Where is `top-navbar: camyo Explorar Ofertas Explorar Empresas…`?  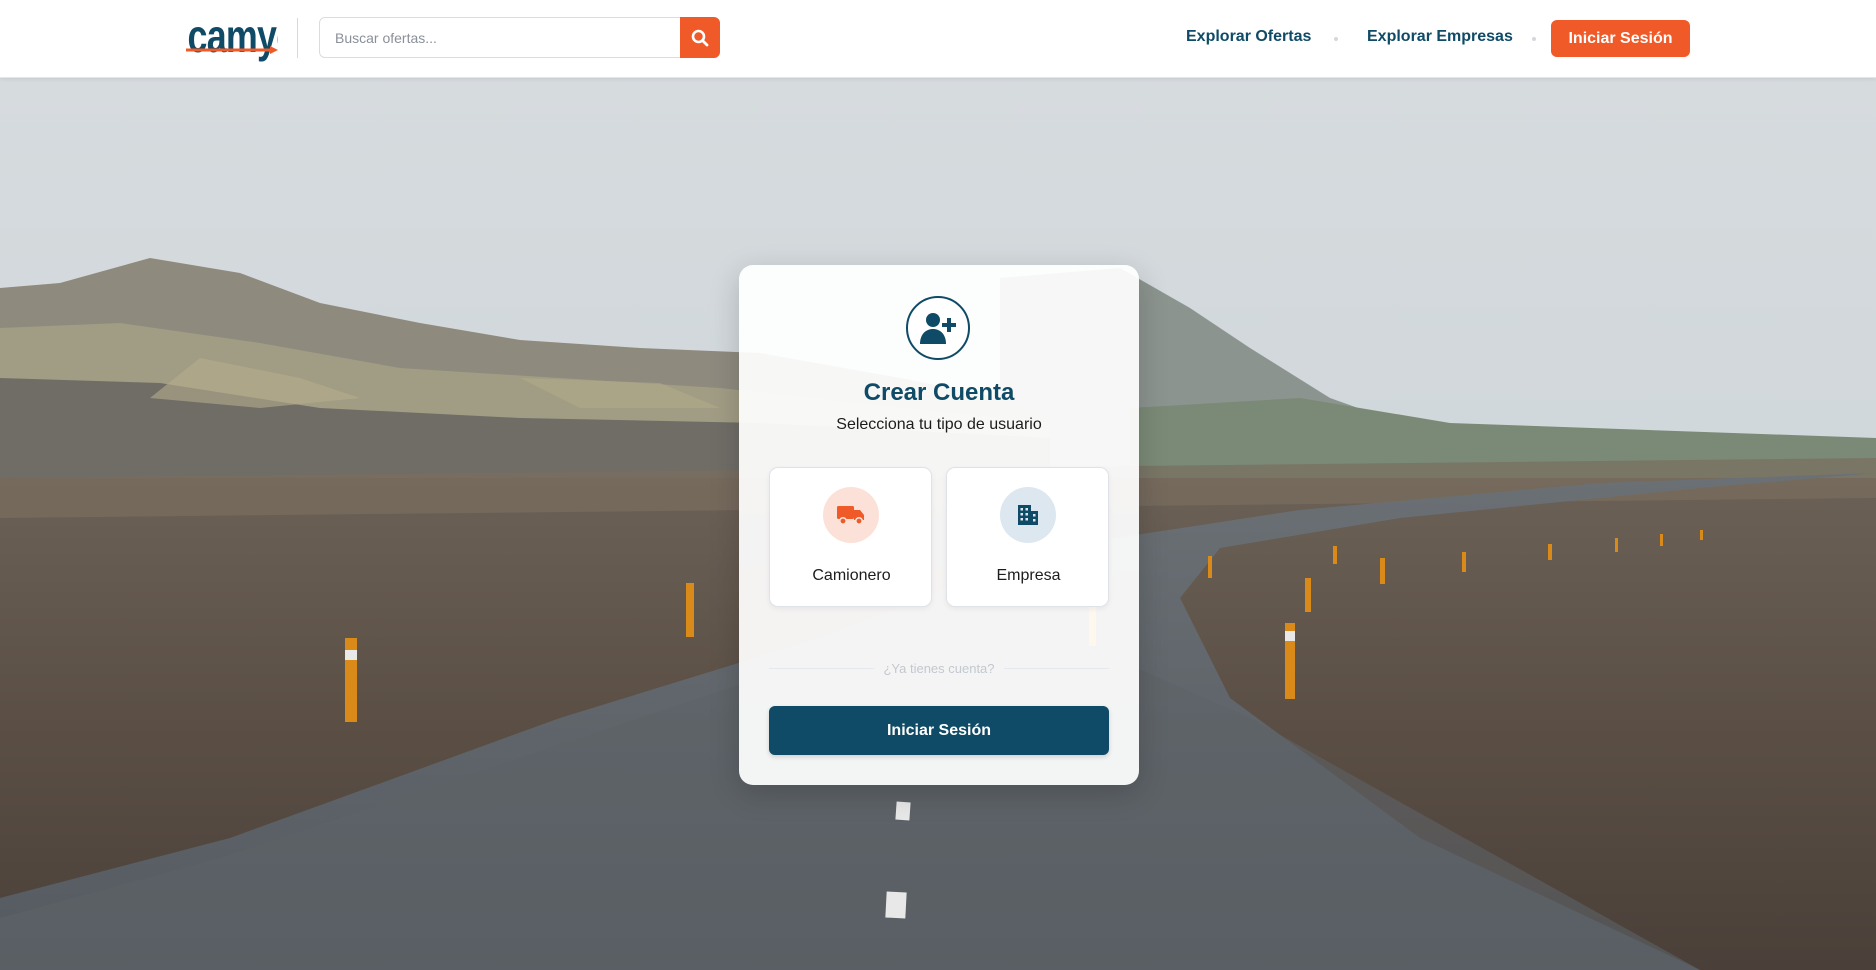
top-navbar: camyo Explorar Ofertas Explorar Empresas… is located at coordinates (938, 39).